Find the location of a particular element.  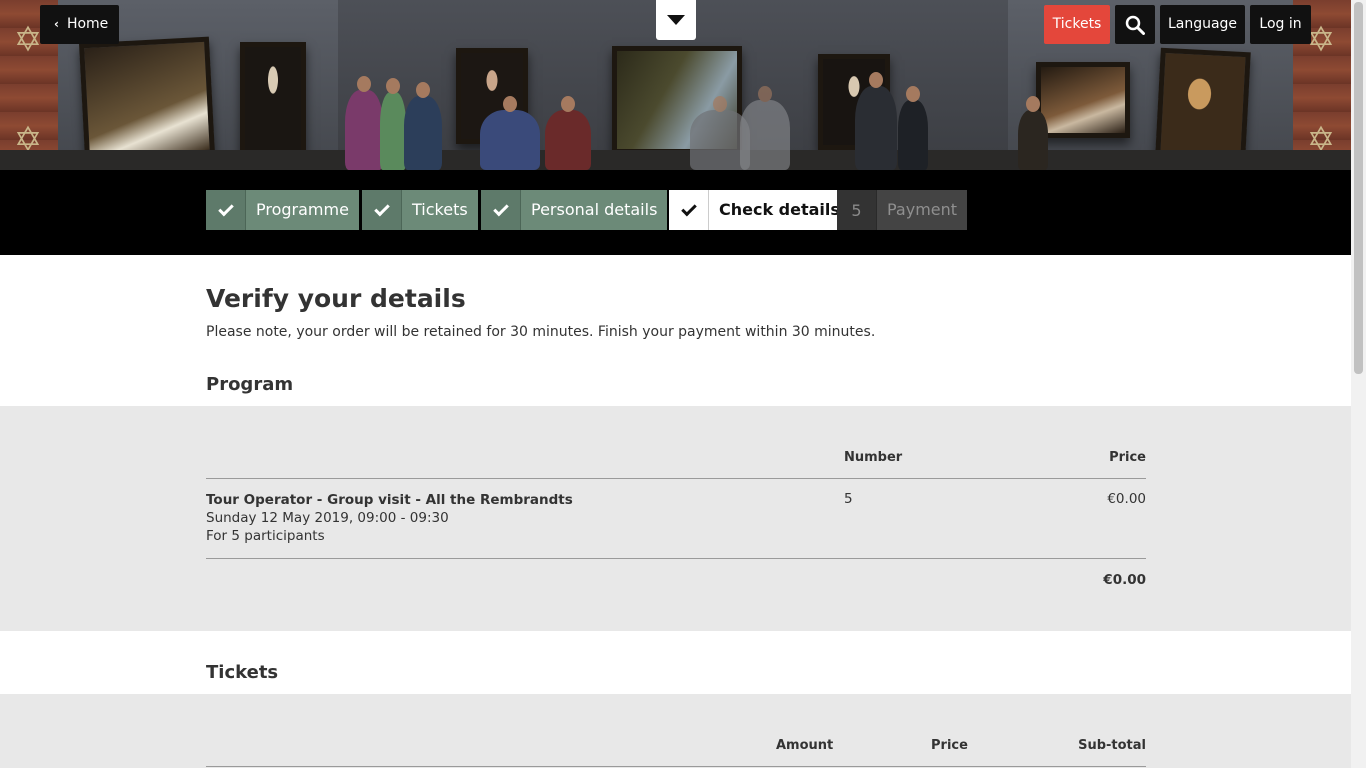

page-title: Verify your details is located at coordinates (336, 298).